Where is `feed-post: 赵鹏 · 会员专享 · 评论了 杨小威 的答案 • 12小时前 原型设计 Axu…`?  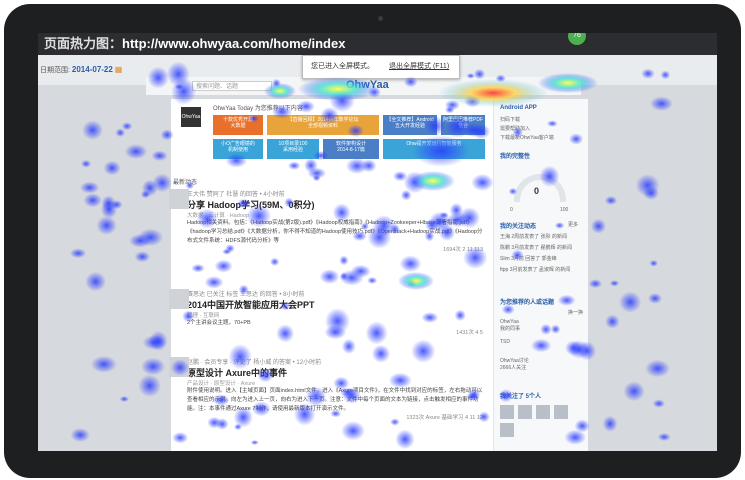
feed-post: 赵鹏 · 会员专享 · 评论了 杨小威 的答案 • 12小时前 原型设计 Axu… is located at coordinates (326, 389).